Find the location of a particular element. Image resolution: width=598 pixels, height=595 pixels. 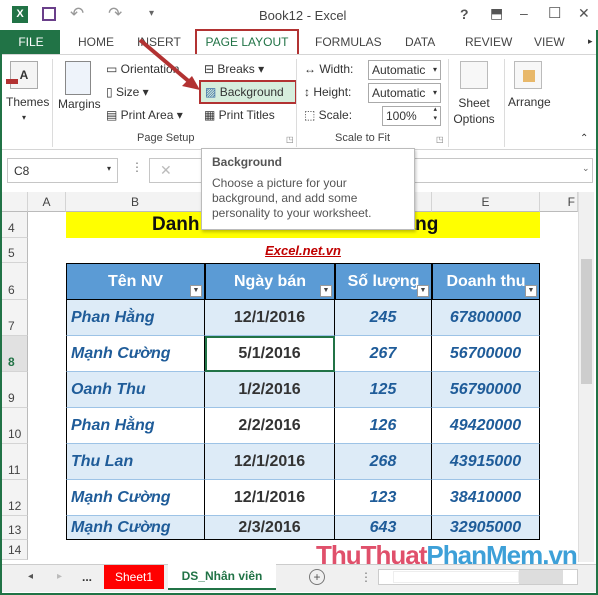

table-cell: 56790000 is located at coordinates (486, 390).